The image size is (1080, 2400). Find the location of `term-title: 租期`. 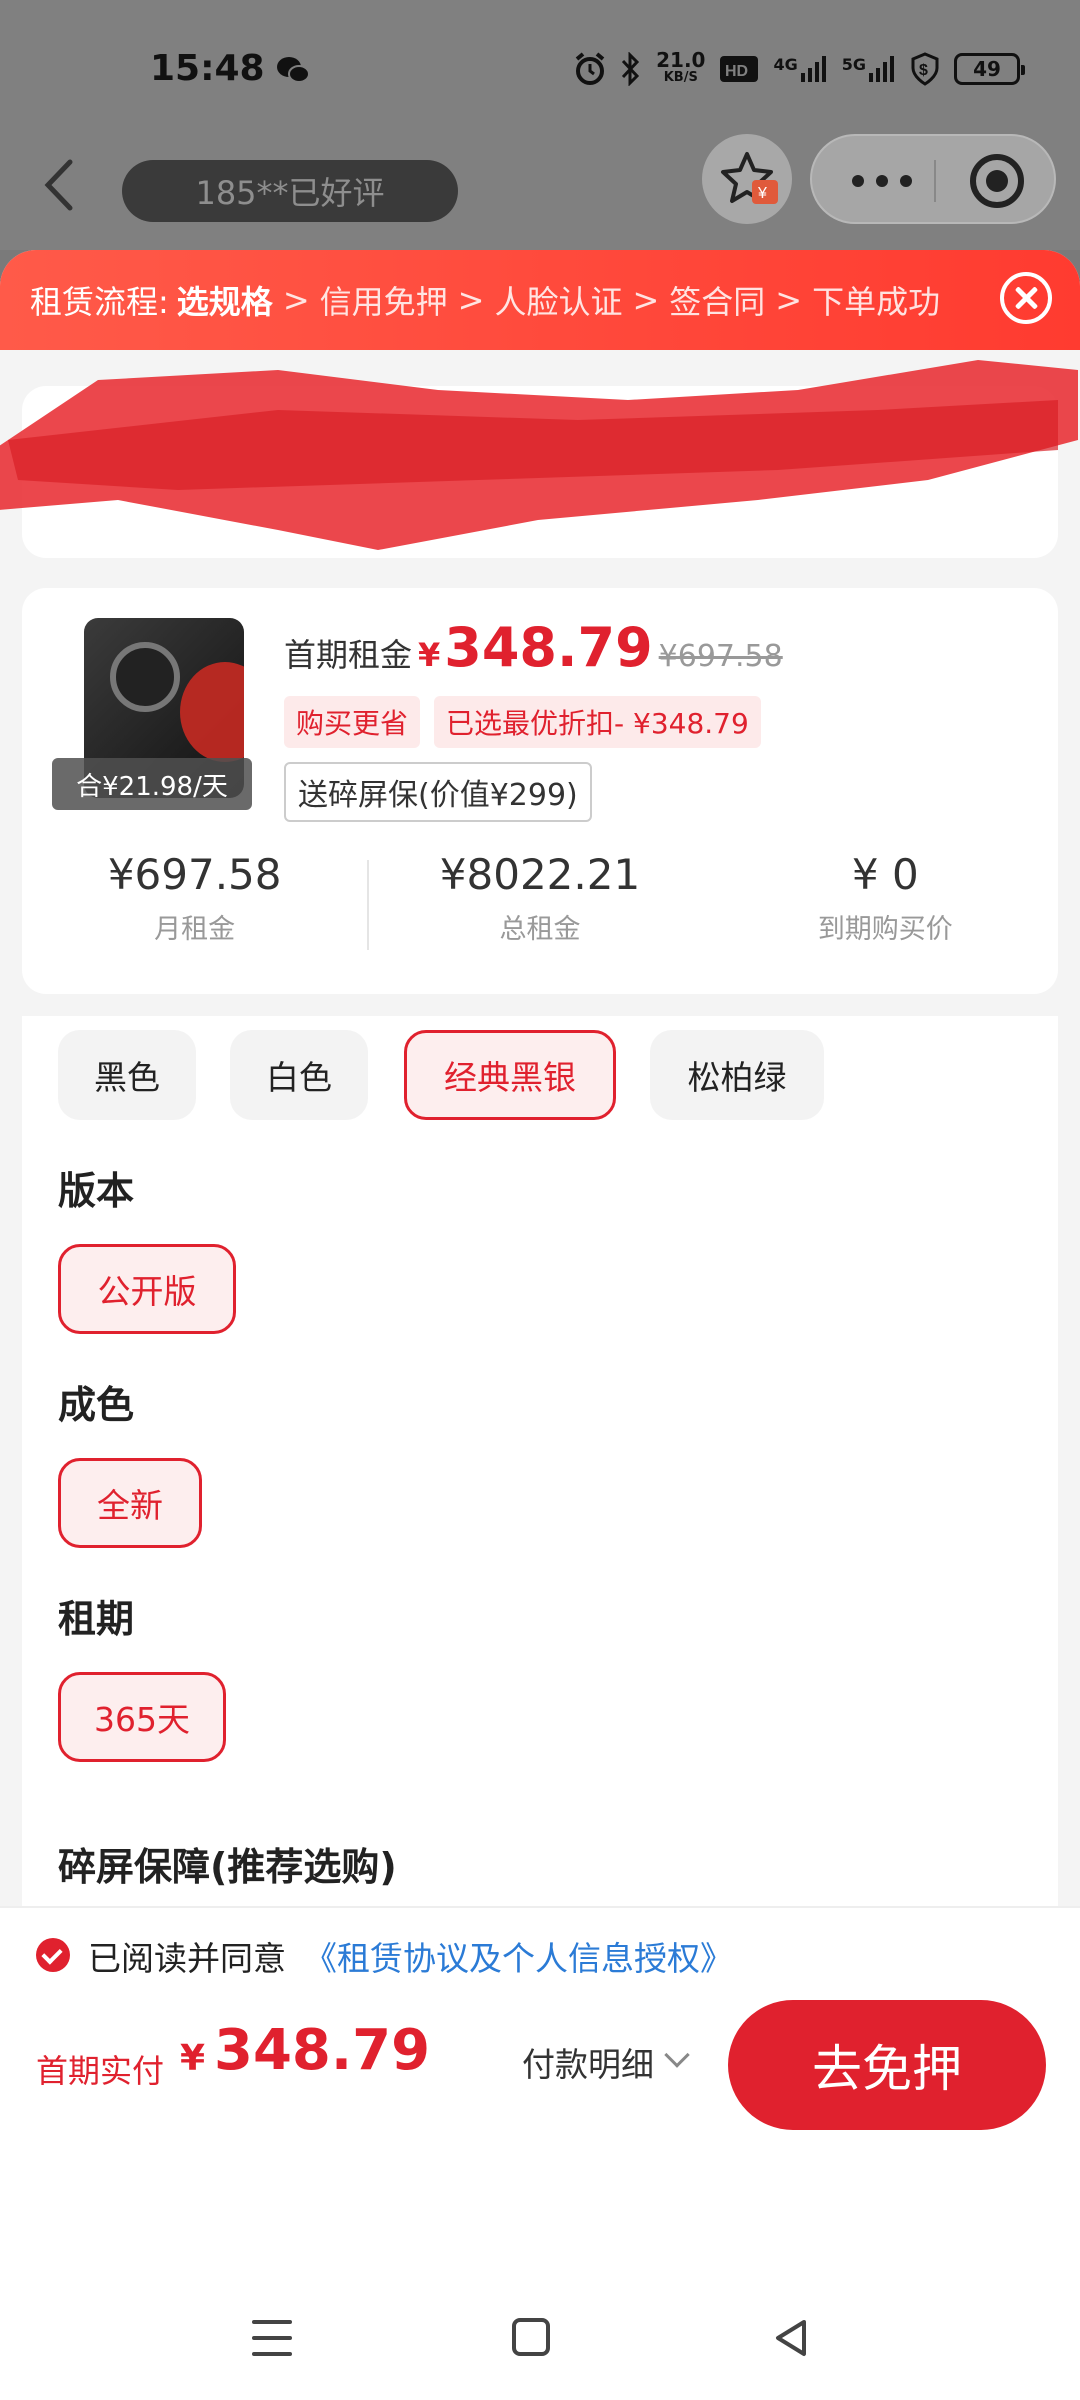

term-title: 租期 is located at coordinates (96, 1619).